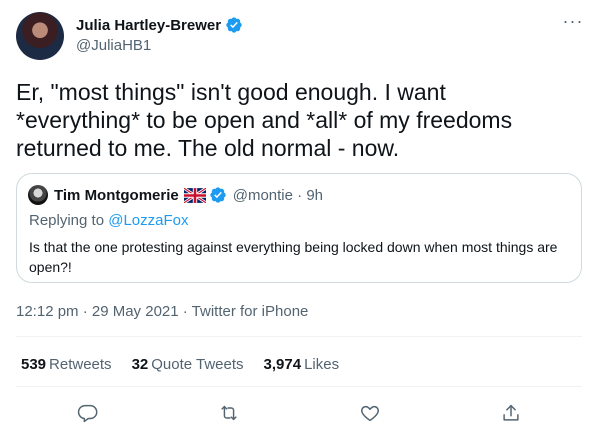 The image size is (598, 439). I want to click on quote-tweets-count: 32, so click(140, 364).